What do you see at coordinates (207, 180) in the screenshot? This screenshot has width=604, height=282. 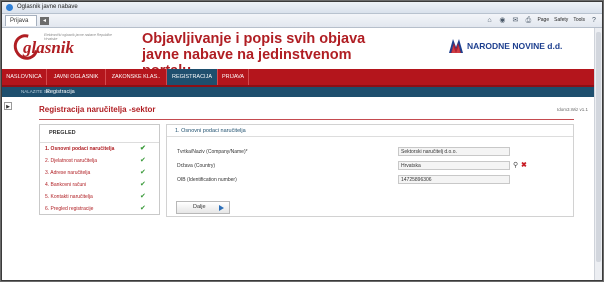 I see `oib-label: OIB (Identification number)` at bounding box center [207, 180].